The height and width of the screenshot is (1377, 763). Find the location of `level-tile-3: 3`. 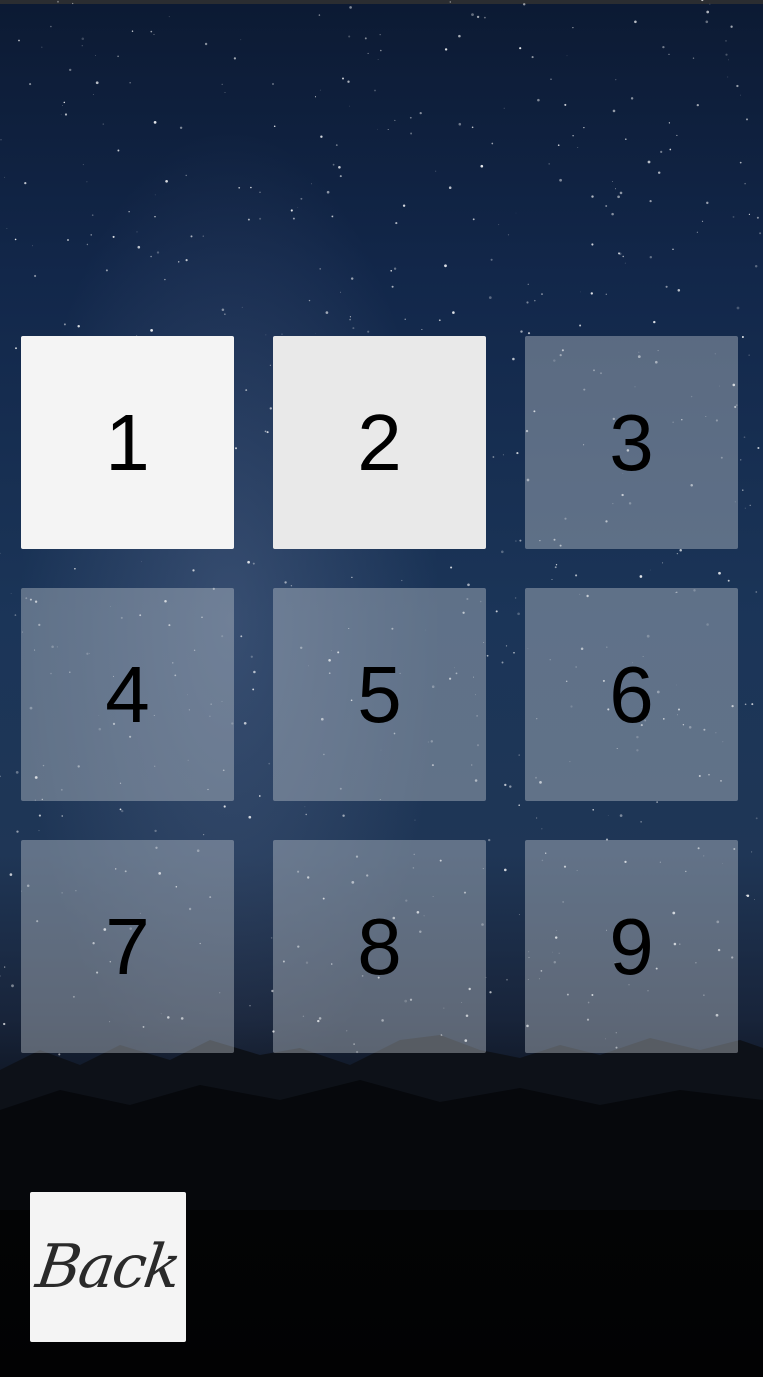

level-tile-3: 3 is located at coordinates (631, 442).